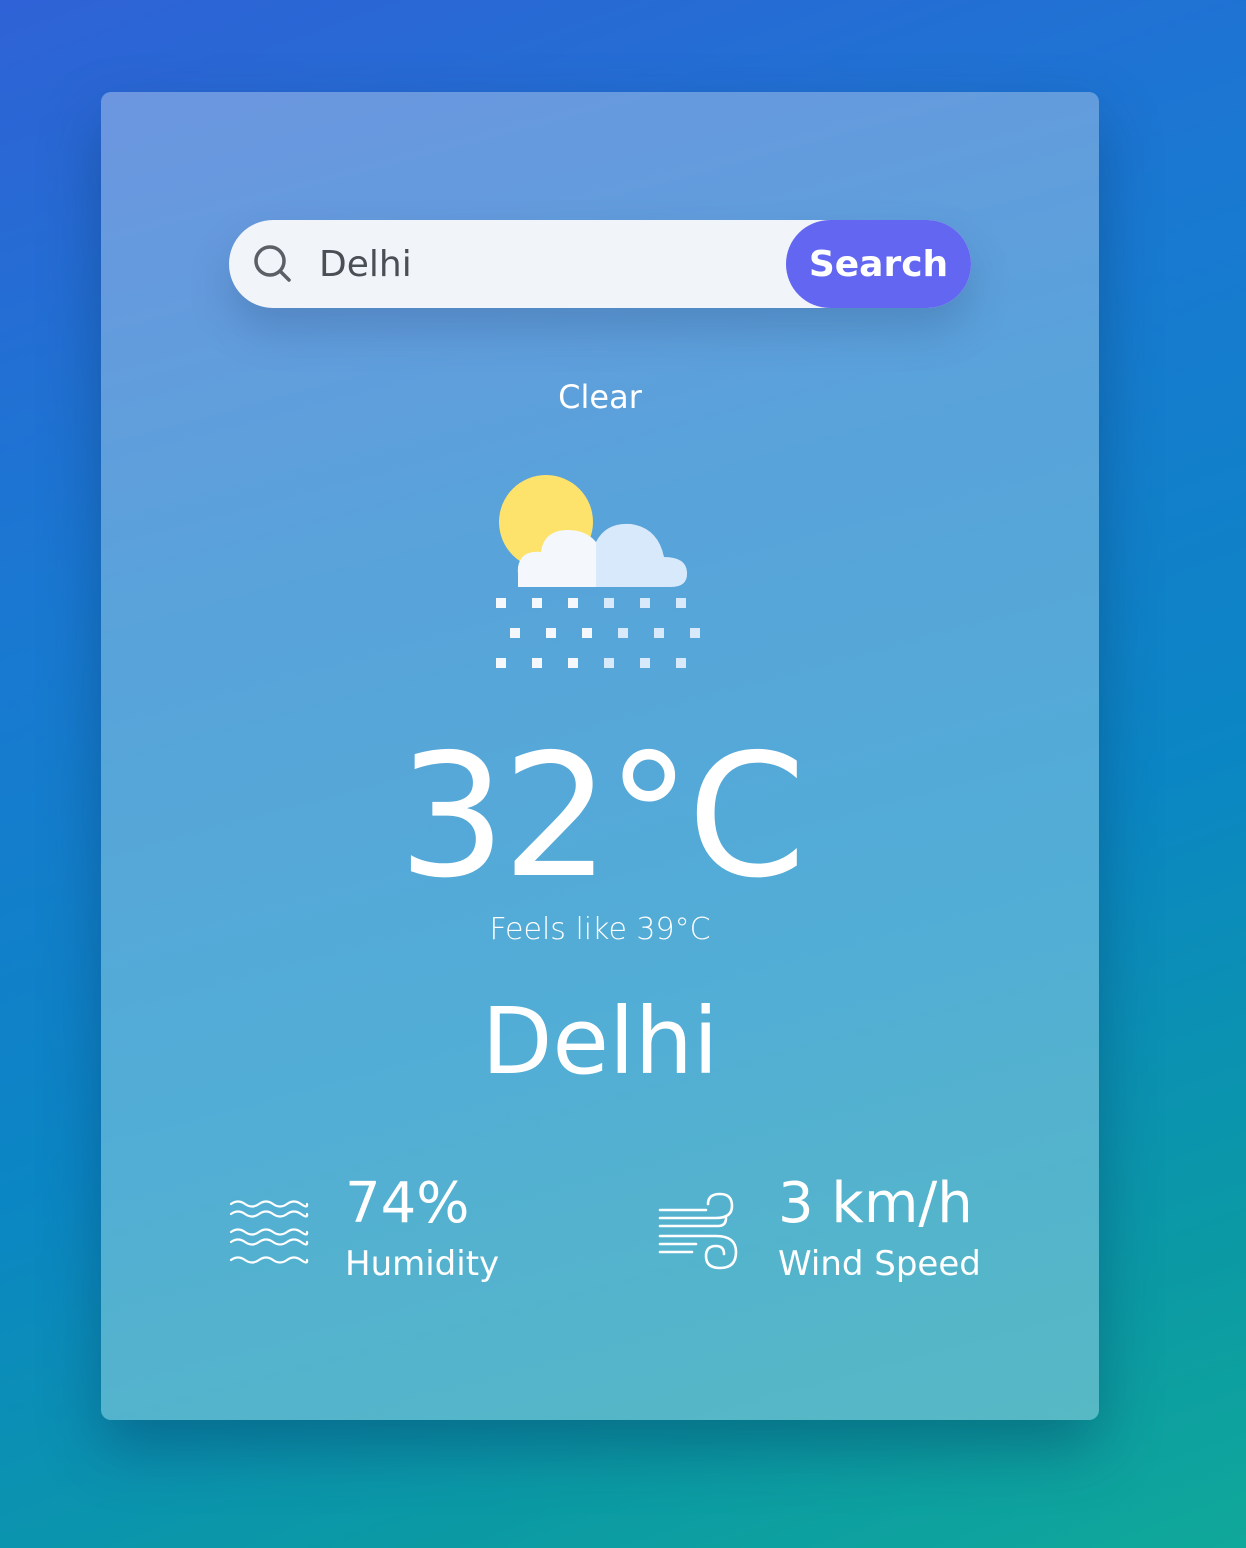 Image resolution: width=1246 pixels, height=1548 pixels. I want to click on search-bar: Search, so click(600, 264).